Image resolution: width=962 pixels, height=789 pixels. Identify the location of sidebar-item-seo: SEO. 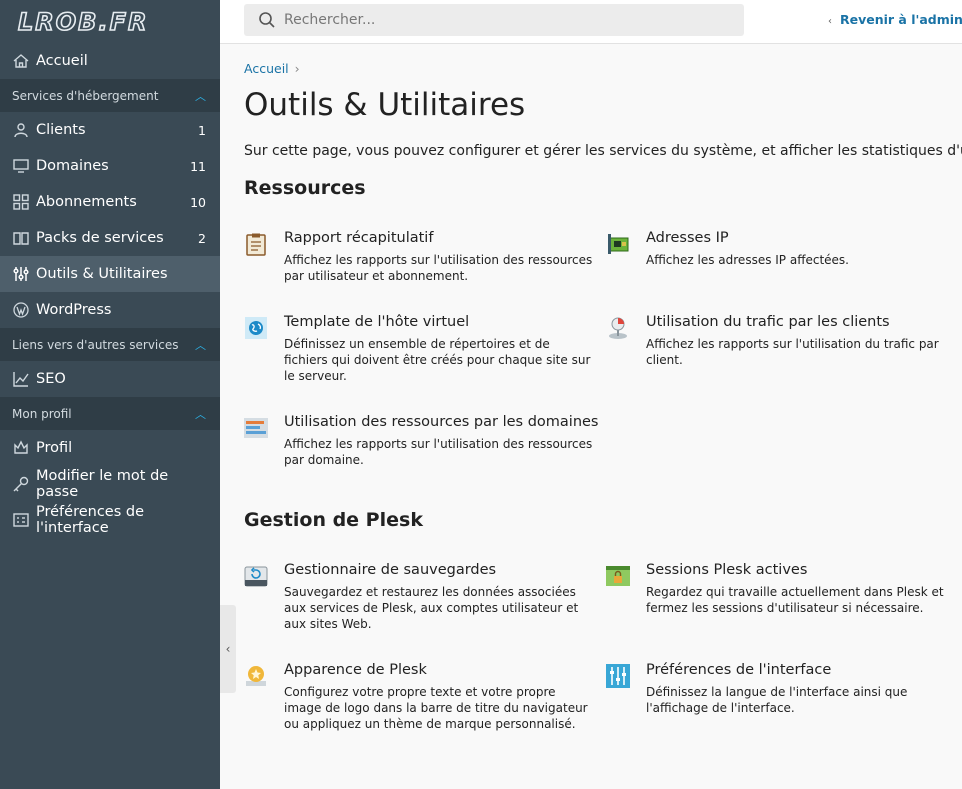
(110, 379).